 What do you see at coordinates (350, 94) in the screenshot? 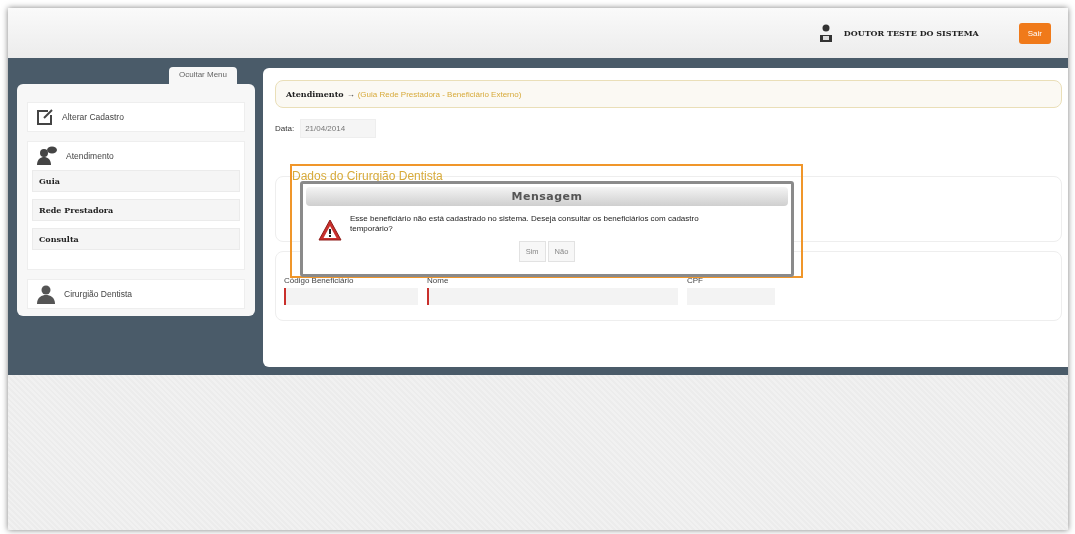
I see `breadcrumb-arrow: →` at bounding box center [350, 94].